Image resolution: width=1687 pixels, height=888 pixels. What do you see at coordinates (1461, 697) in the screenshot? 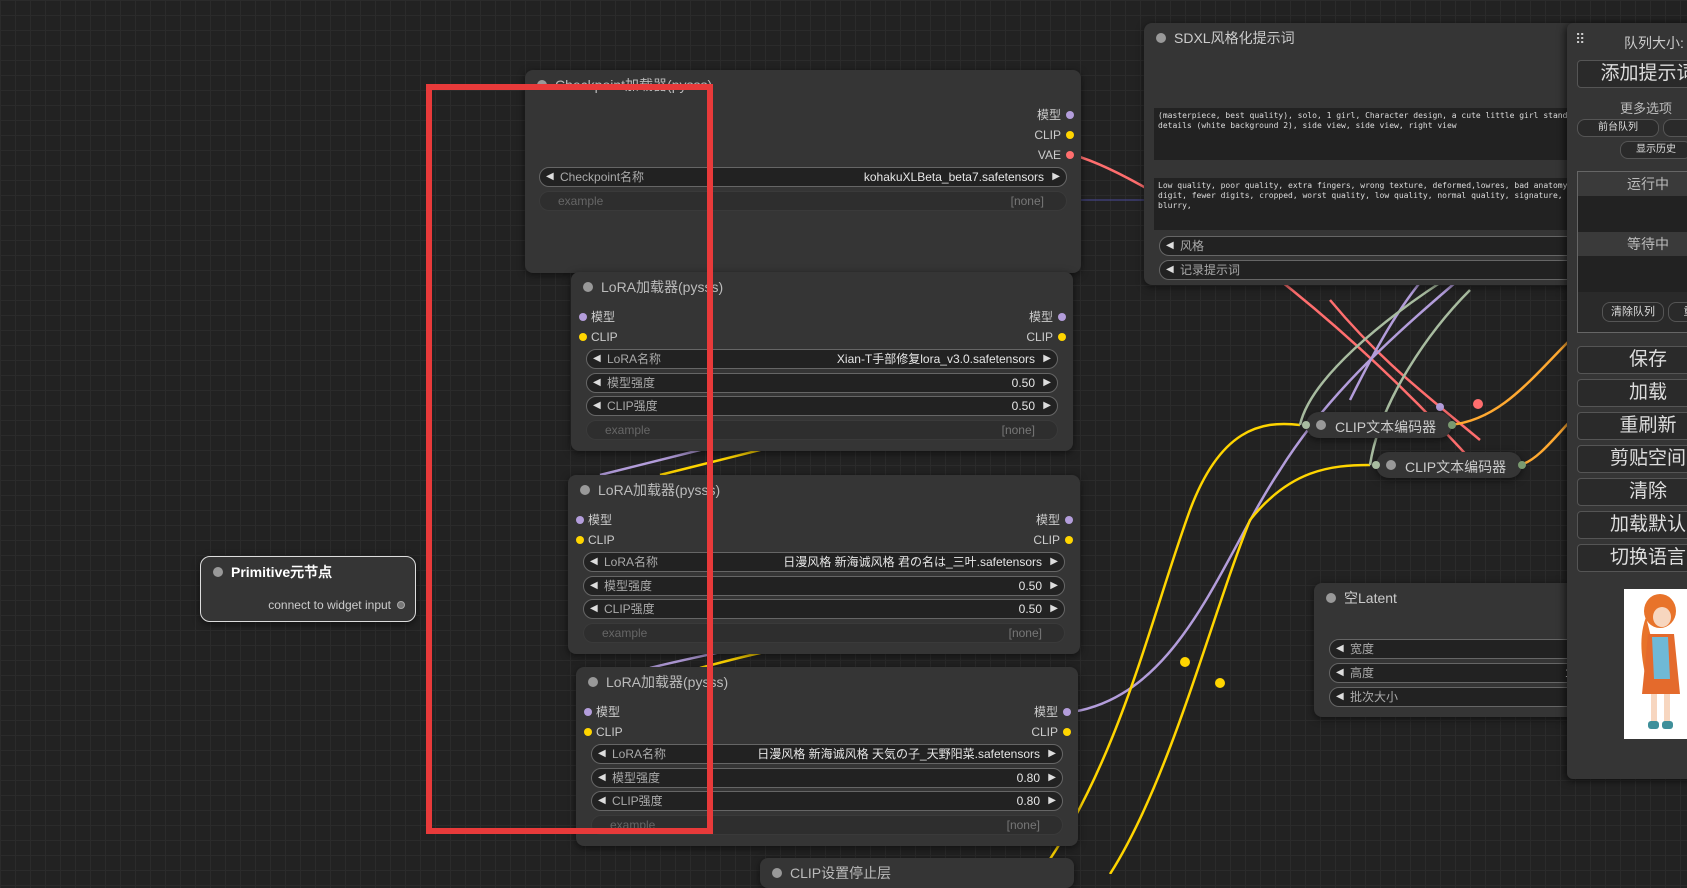
I see `batch-size-widget: ◀ 批次大小` at bounding box center [1461, 697].